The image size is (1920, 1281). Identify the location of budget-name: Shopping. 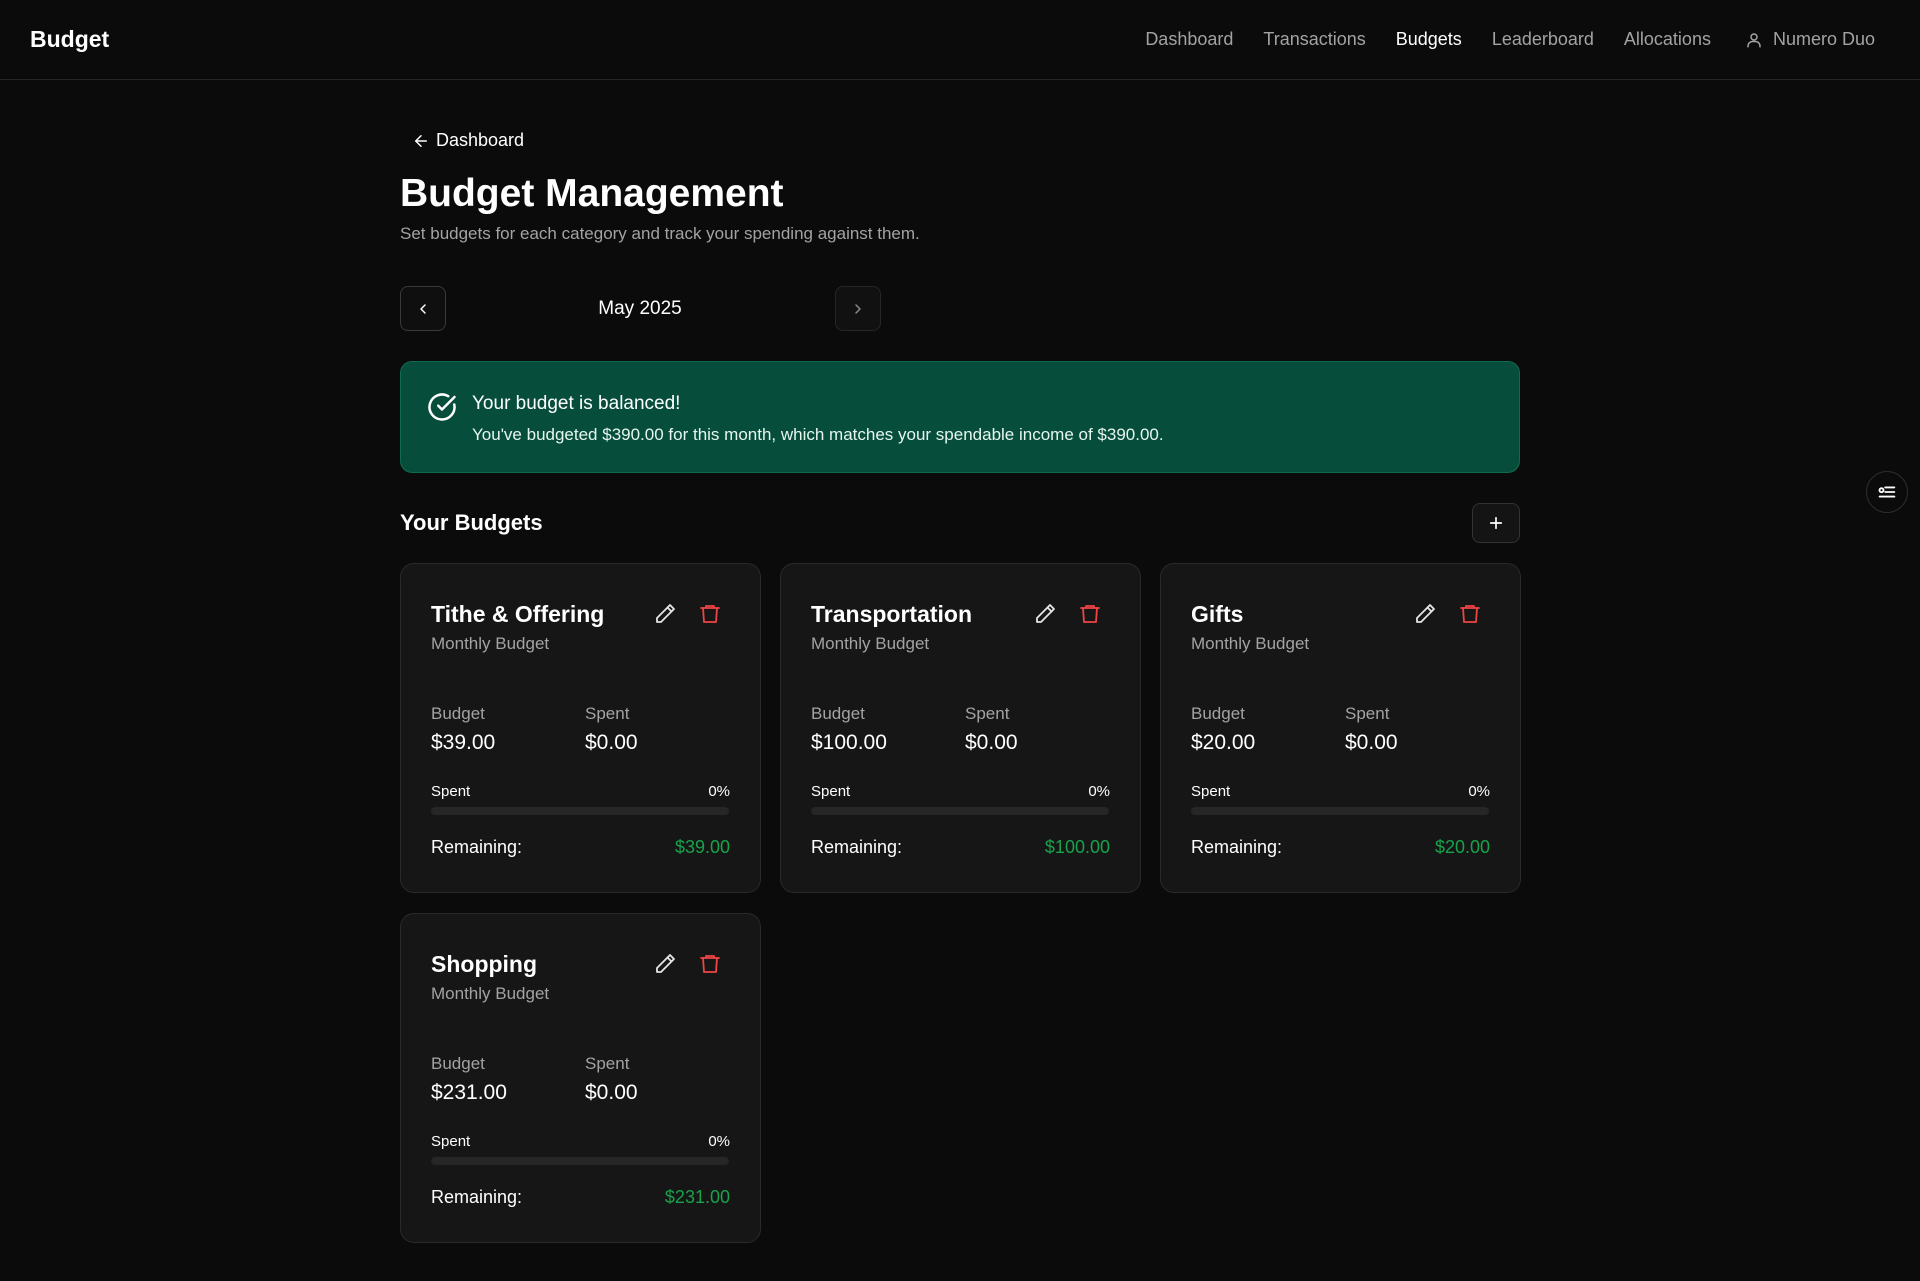
(484, 964).